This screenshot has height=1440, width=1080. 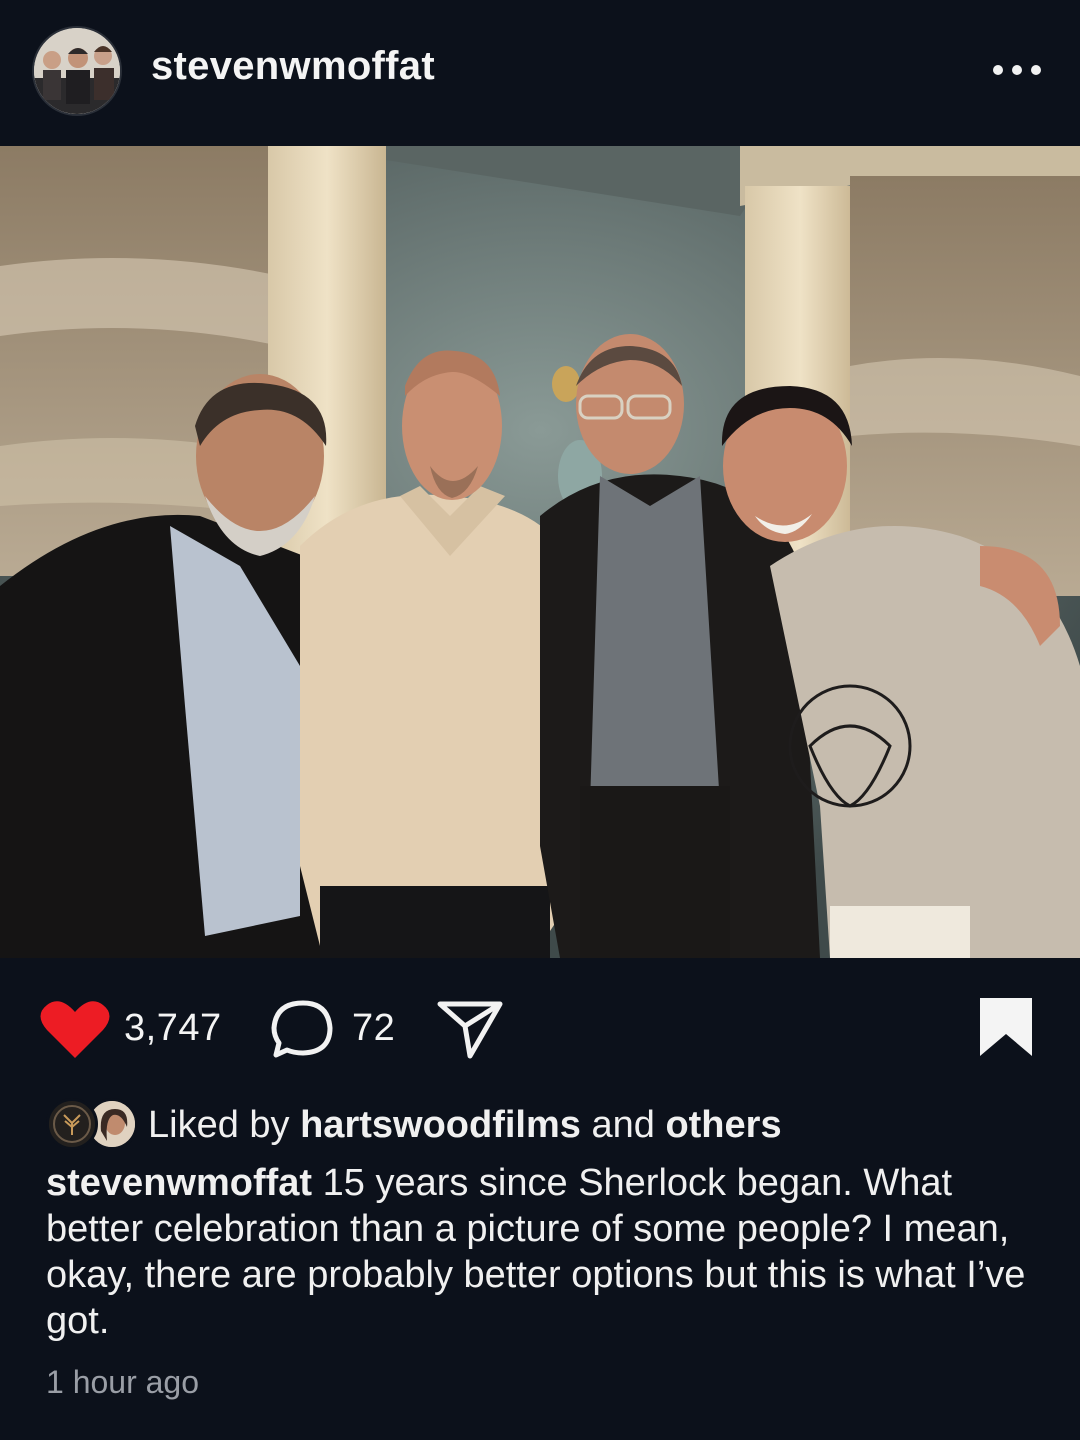 I want to click on more-dots-icon, so click(x=1018, y=70).